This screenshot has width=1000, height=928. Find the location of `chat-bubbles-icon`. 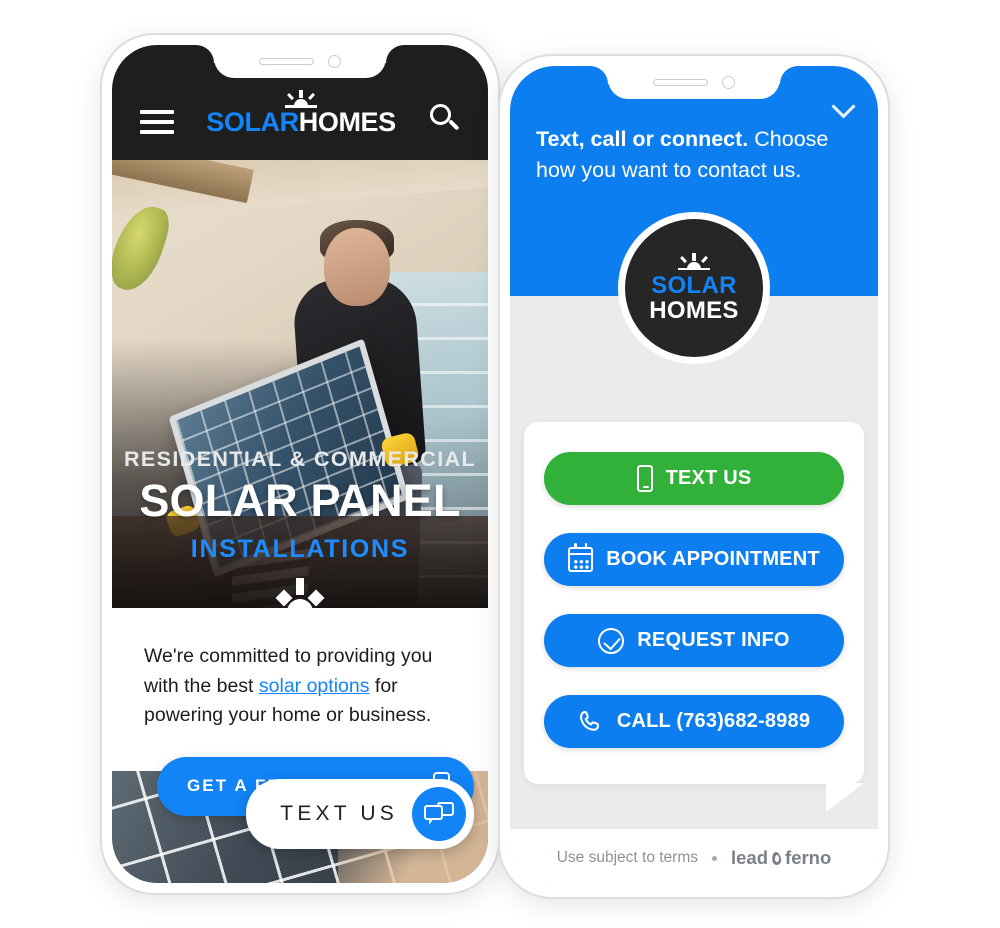

chat-bubbles-icon is located at coordinates (439, 814).